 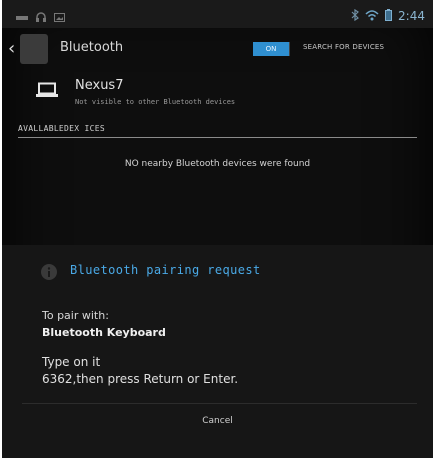 I want to click on device-visibility-status: Not visible to other Bluetooth devices, so click(x=155, y=102).